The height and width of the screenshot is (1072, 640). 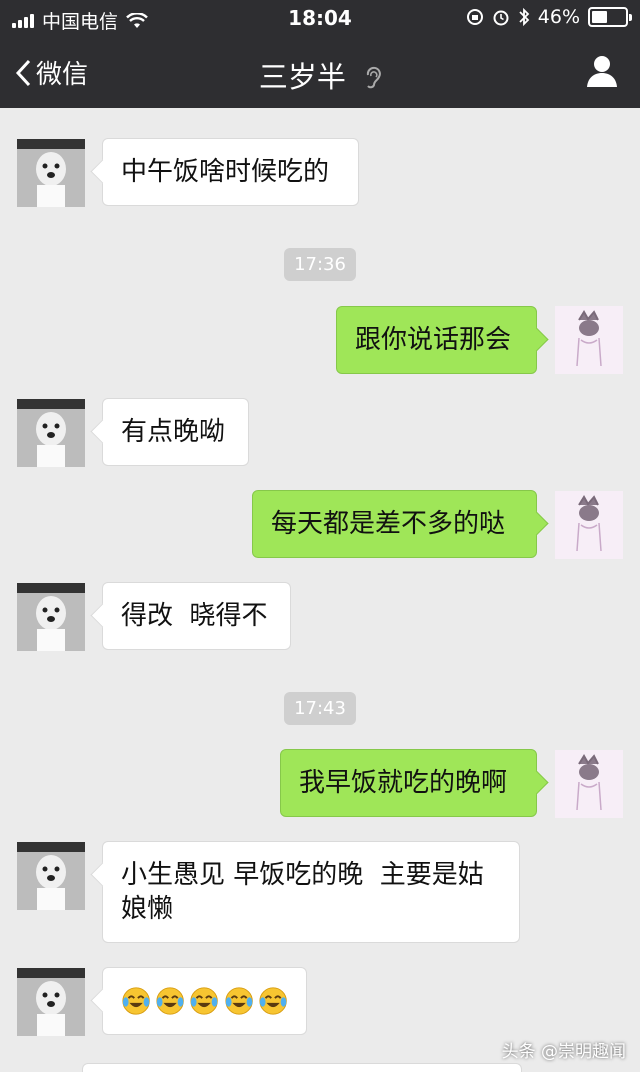 I want to click on message-text: 跟你说话那会, so click(x=433, y=340).